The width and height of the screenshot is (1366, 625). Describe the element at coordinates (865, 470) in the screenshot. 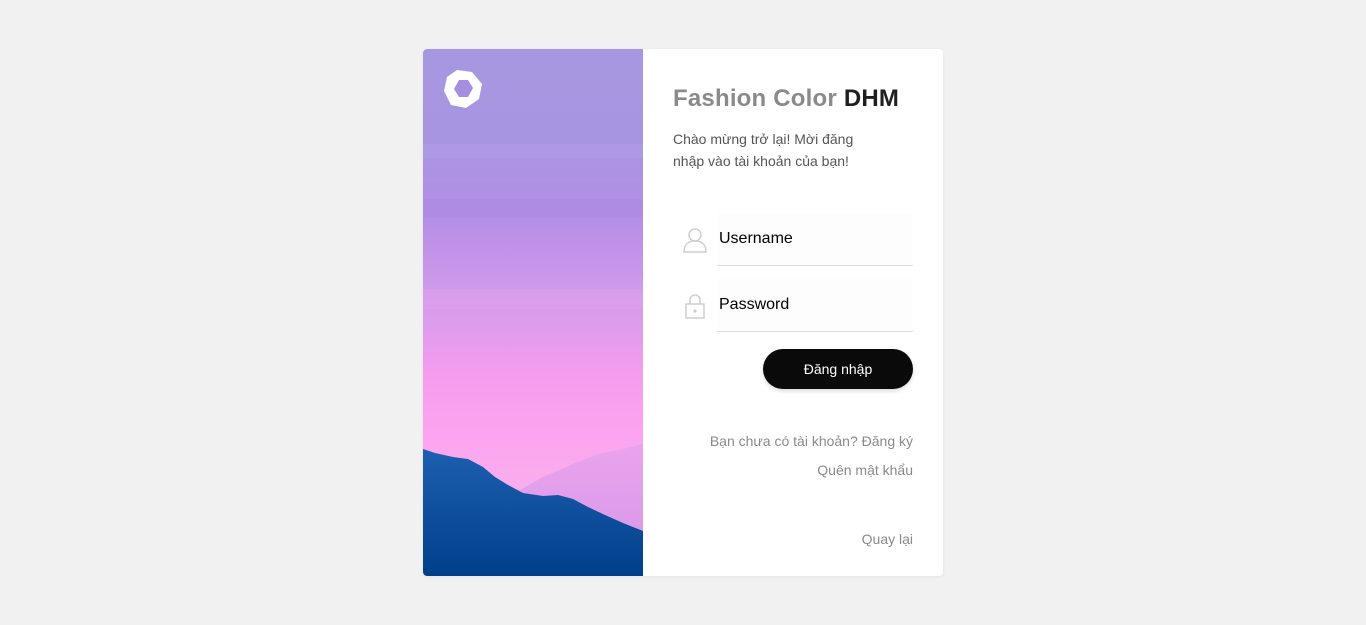

I see `forgot-password-link: Quên mật khẩu` at that location.